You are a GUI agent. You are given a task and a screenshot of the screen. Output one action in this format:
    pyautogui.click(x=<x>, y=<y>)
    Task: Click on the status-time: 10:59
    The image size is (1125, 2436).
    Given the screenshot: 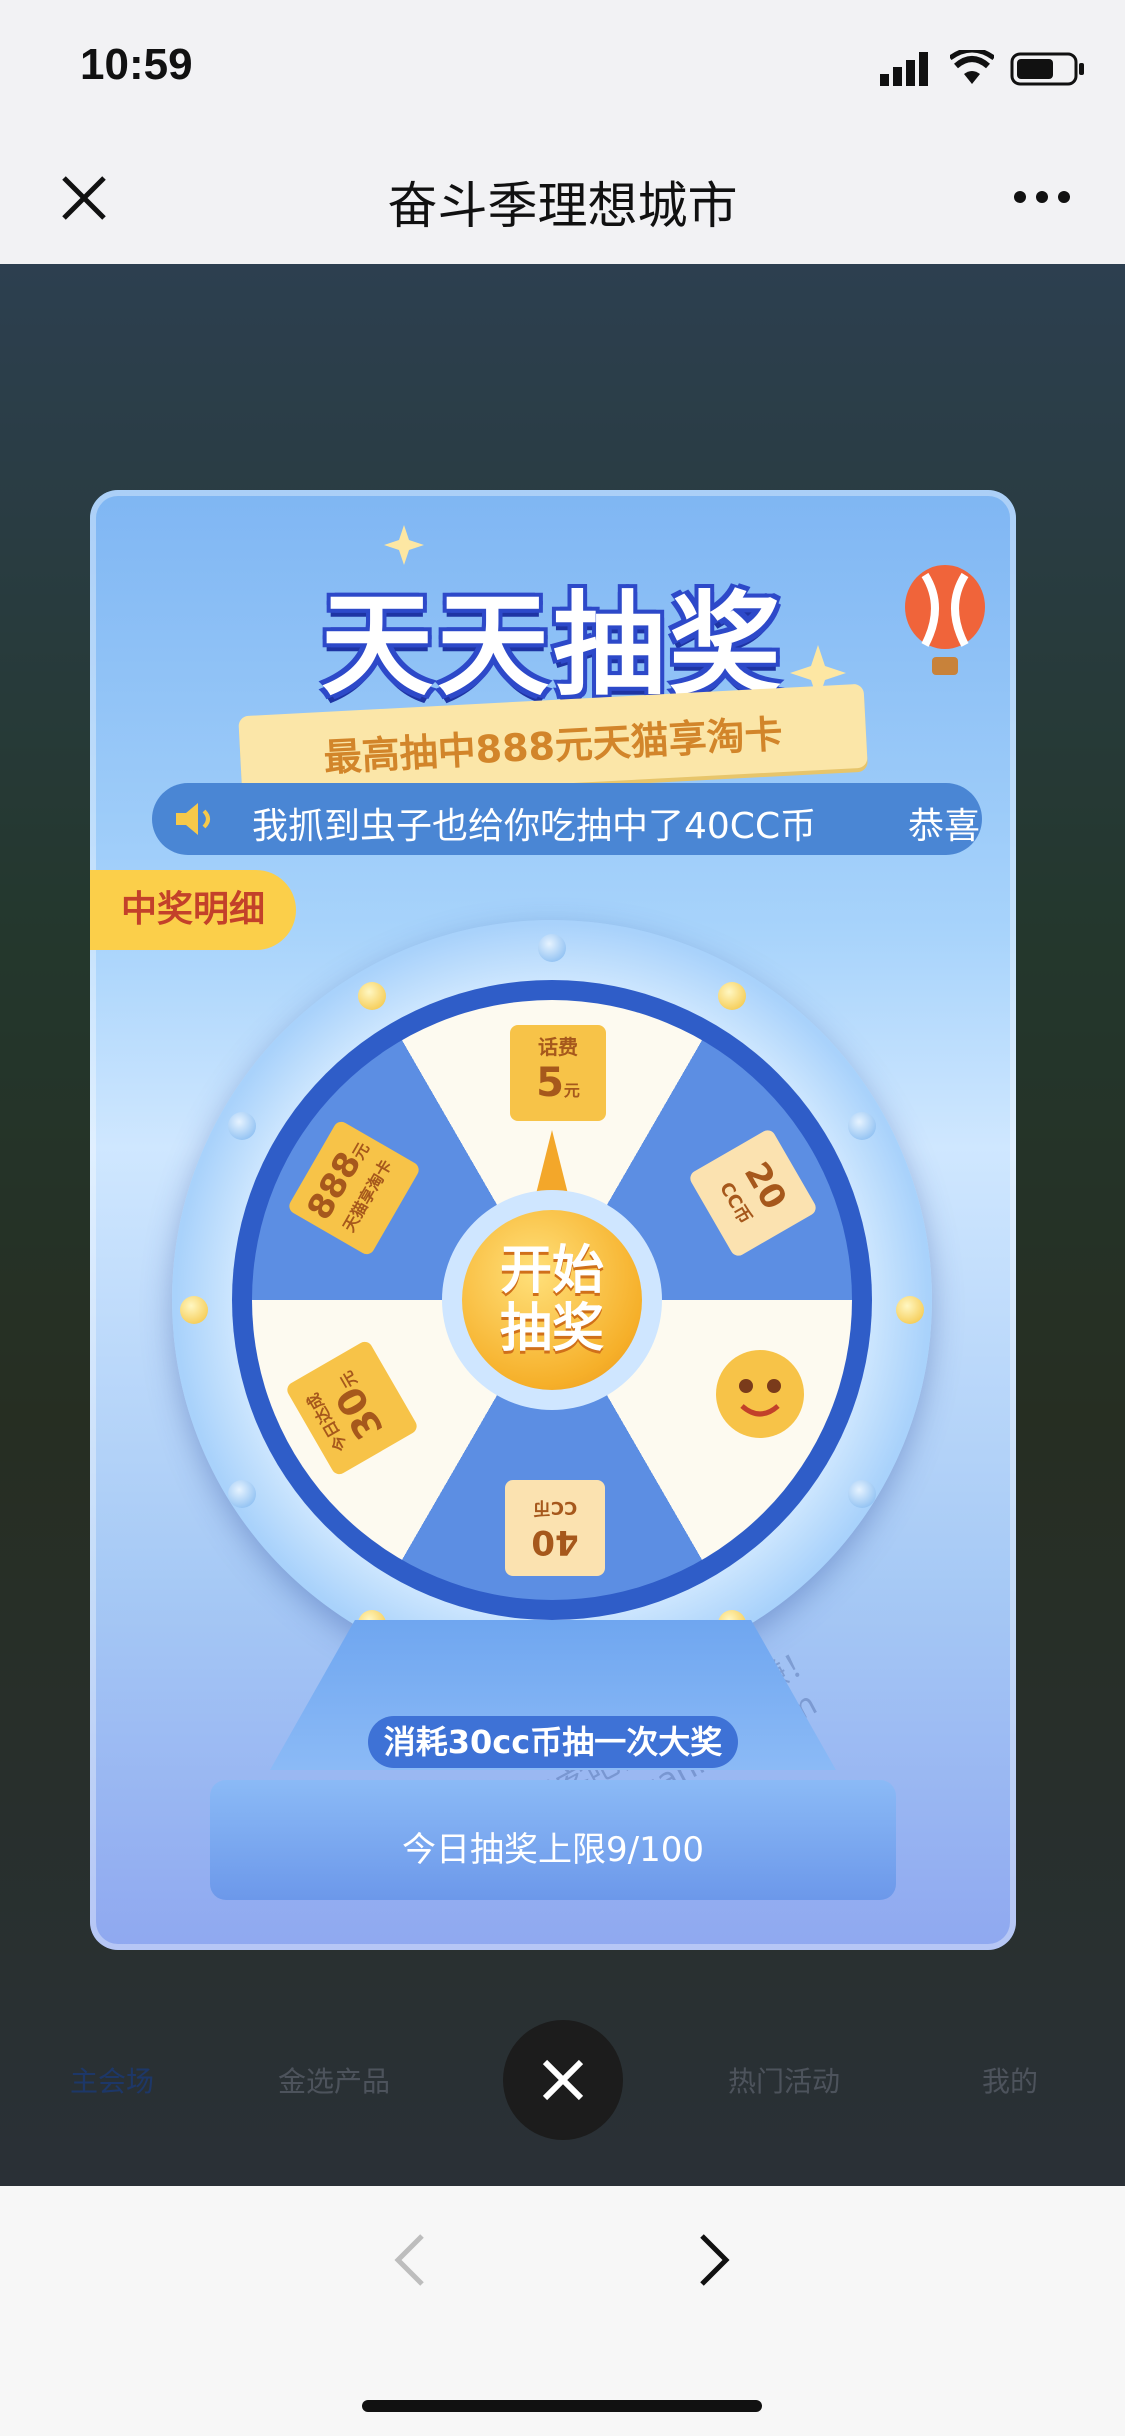 What is the action you would take?
    pyautogui.click(x=136, y=64)
    